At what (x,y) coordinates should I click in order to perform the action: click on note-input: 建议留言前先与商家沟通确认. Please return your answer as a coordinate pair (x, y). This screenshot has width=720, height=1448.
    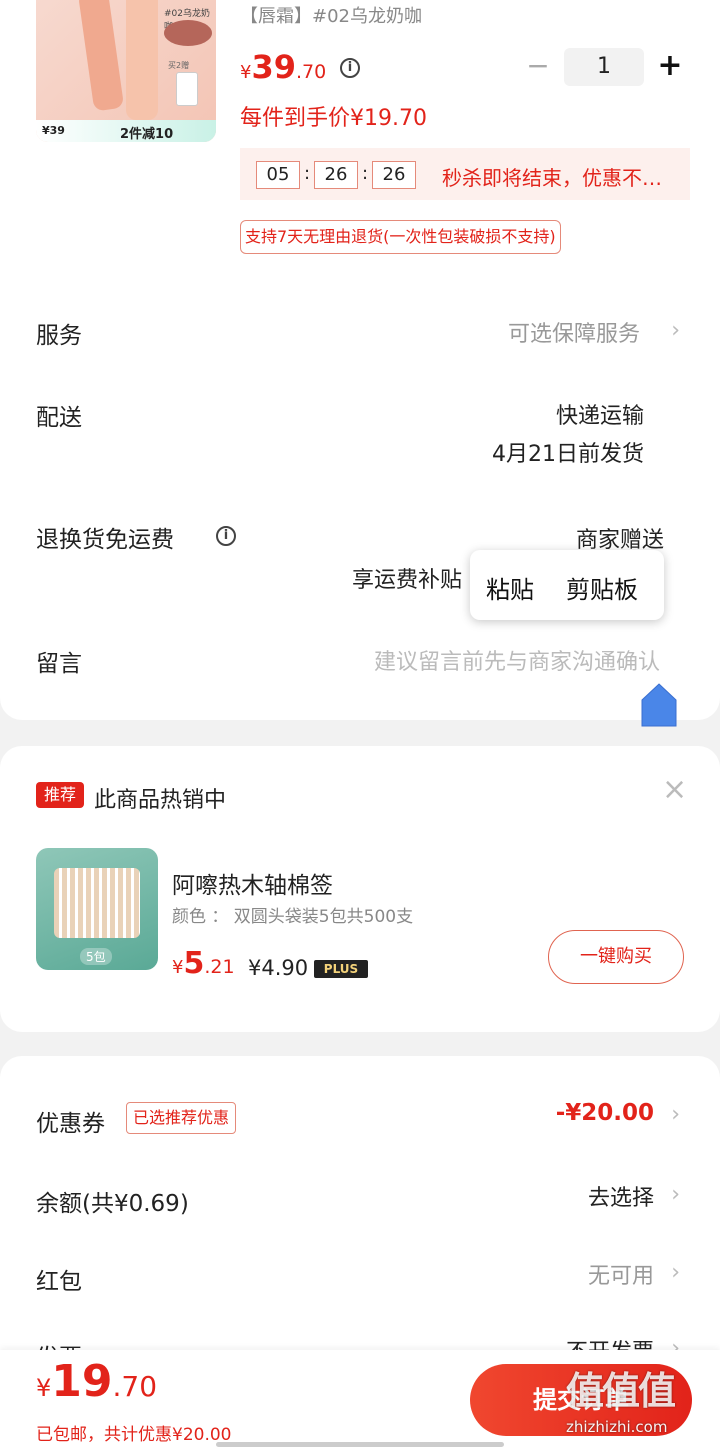
    Looking at the image, I should click on (472, 658).